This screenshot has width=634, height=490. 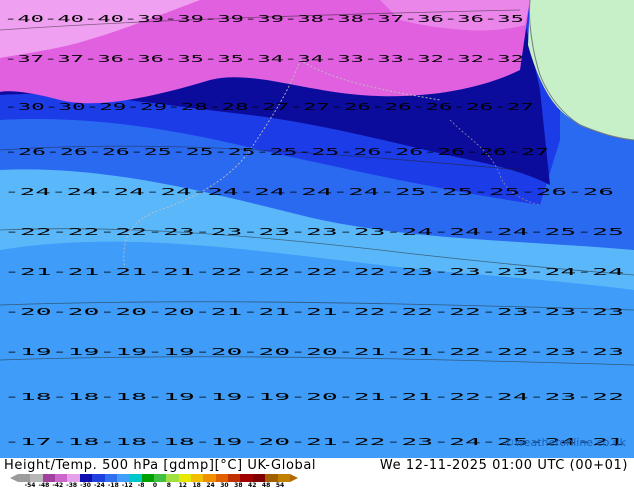 What do you see at coordinates (30, 485) in the screenshot?
I see `colorbar-tick-label: -54` at bounding box center [30, 485].